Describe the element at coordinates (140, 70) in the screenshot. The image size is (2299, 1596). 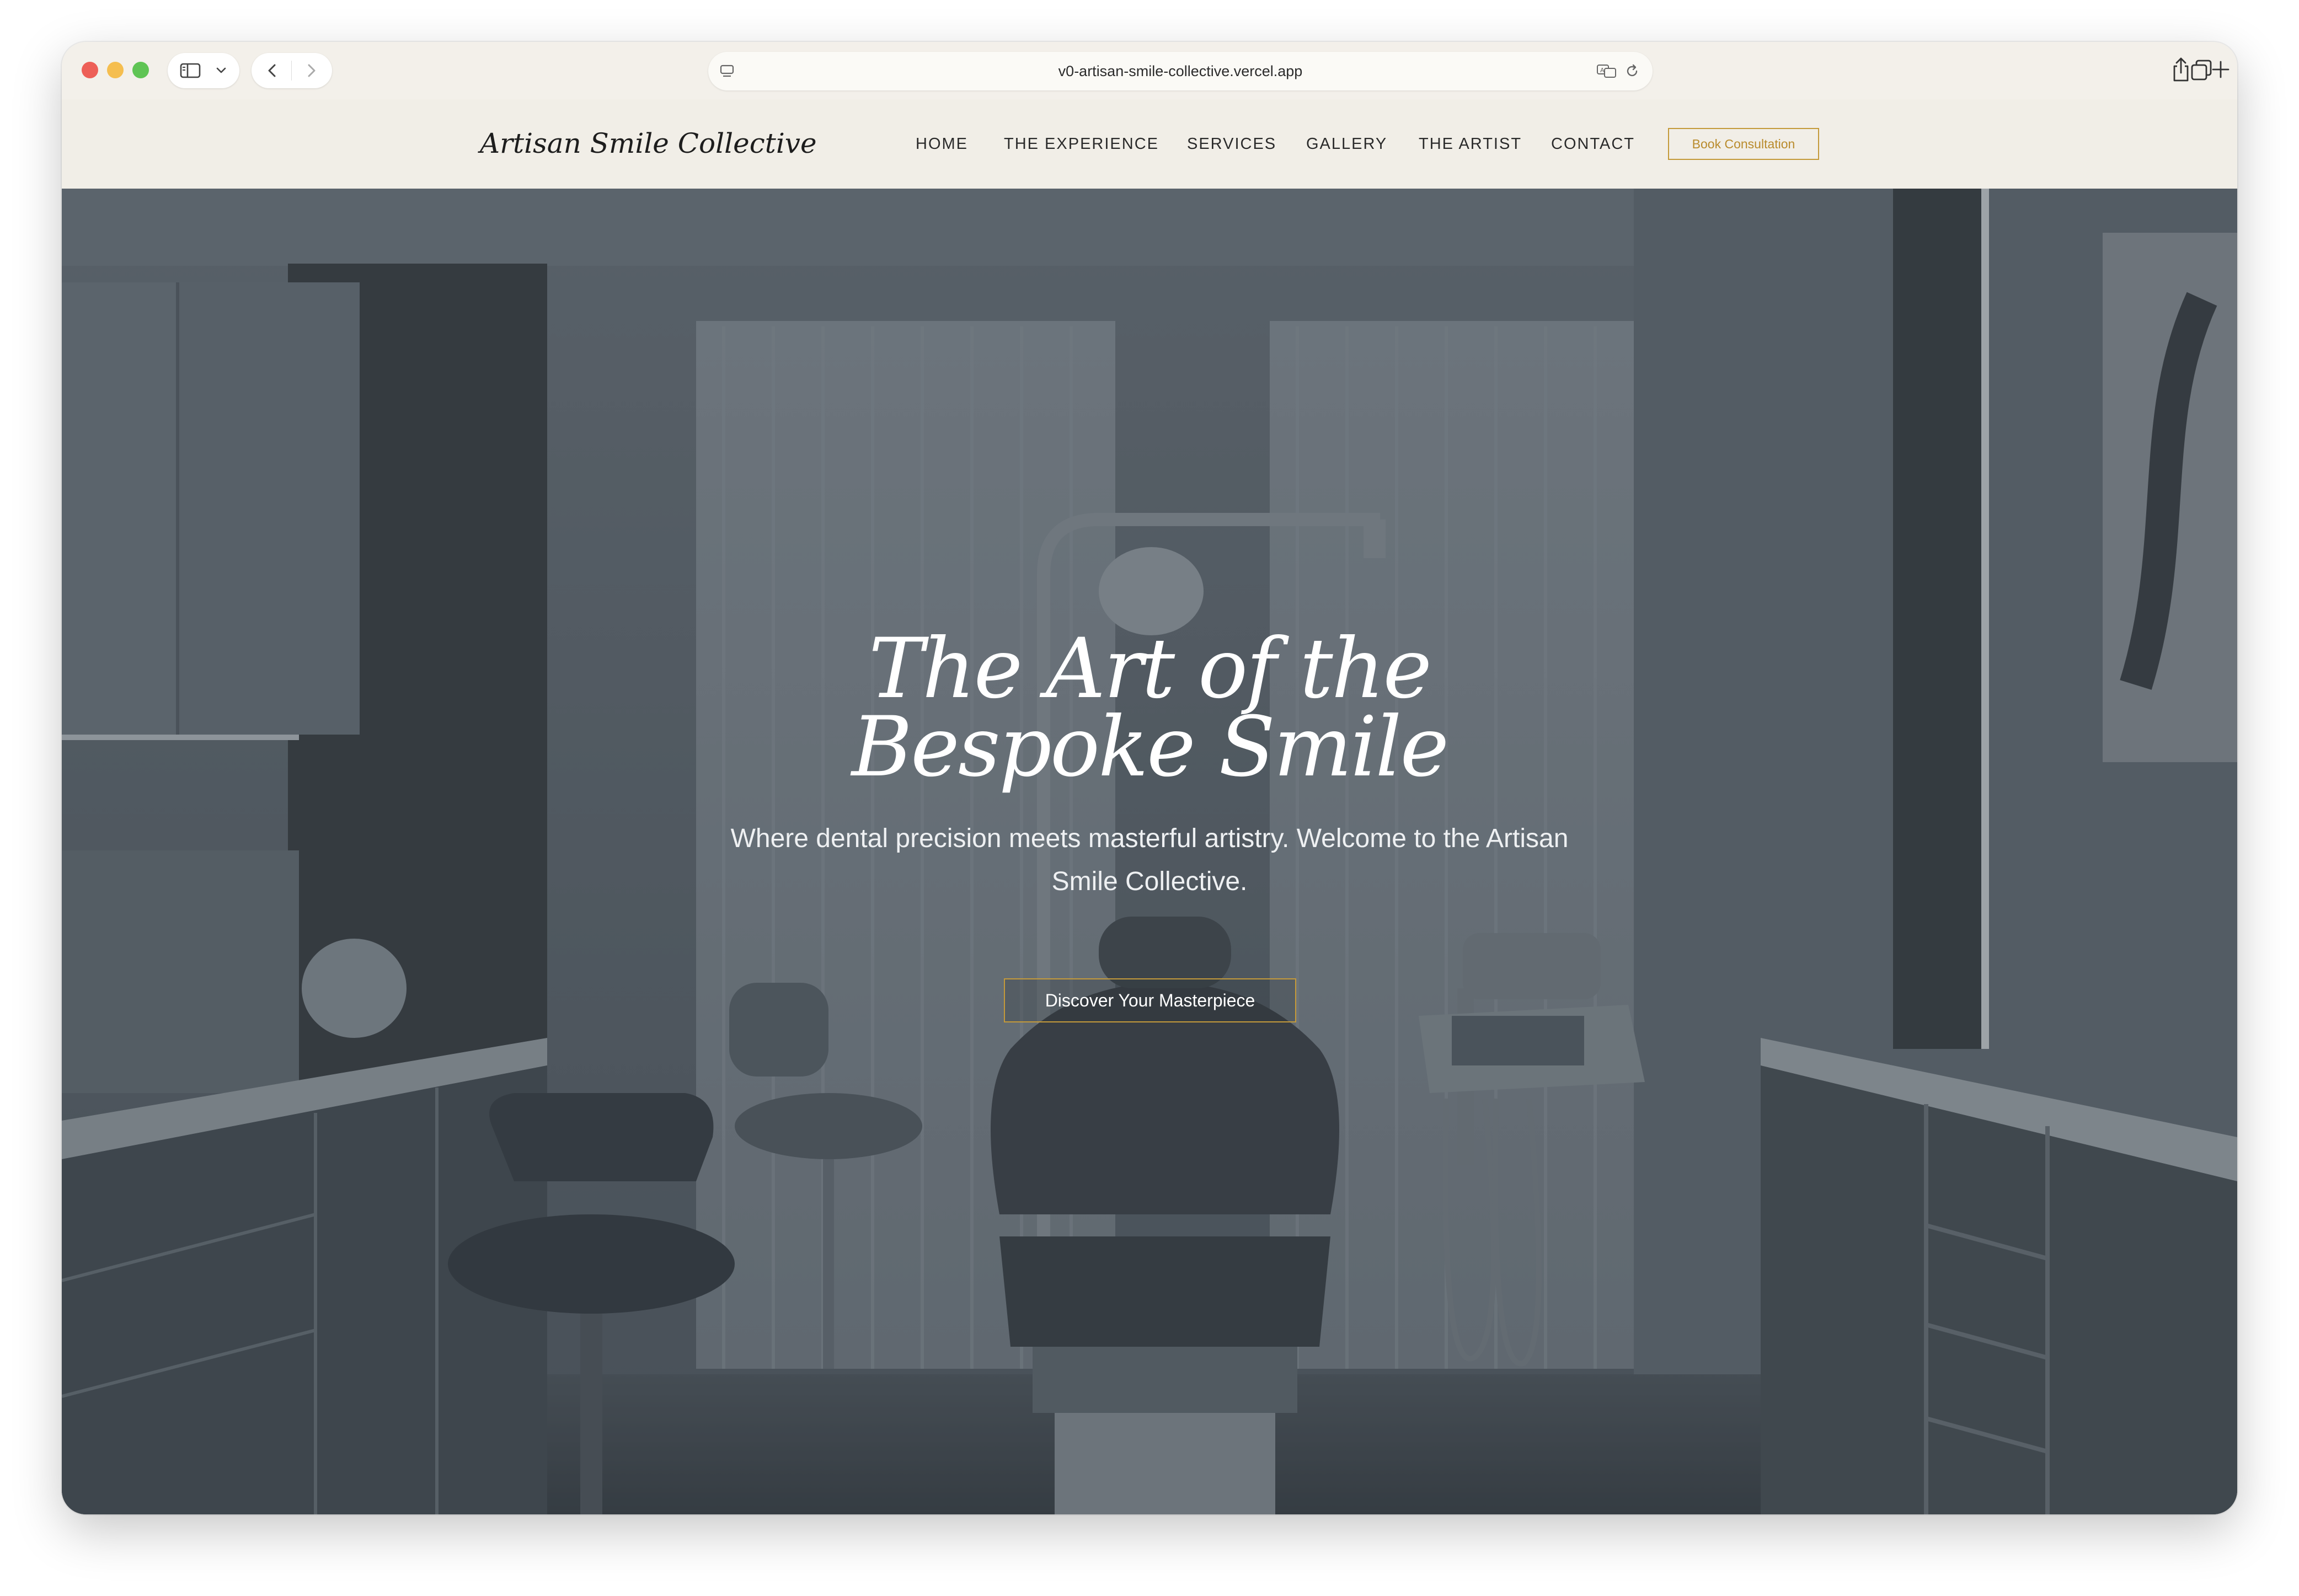
I see `zoom-window-button` at that location.